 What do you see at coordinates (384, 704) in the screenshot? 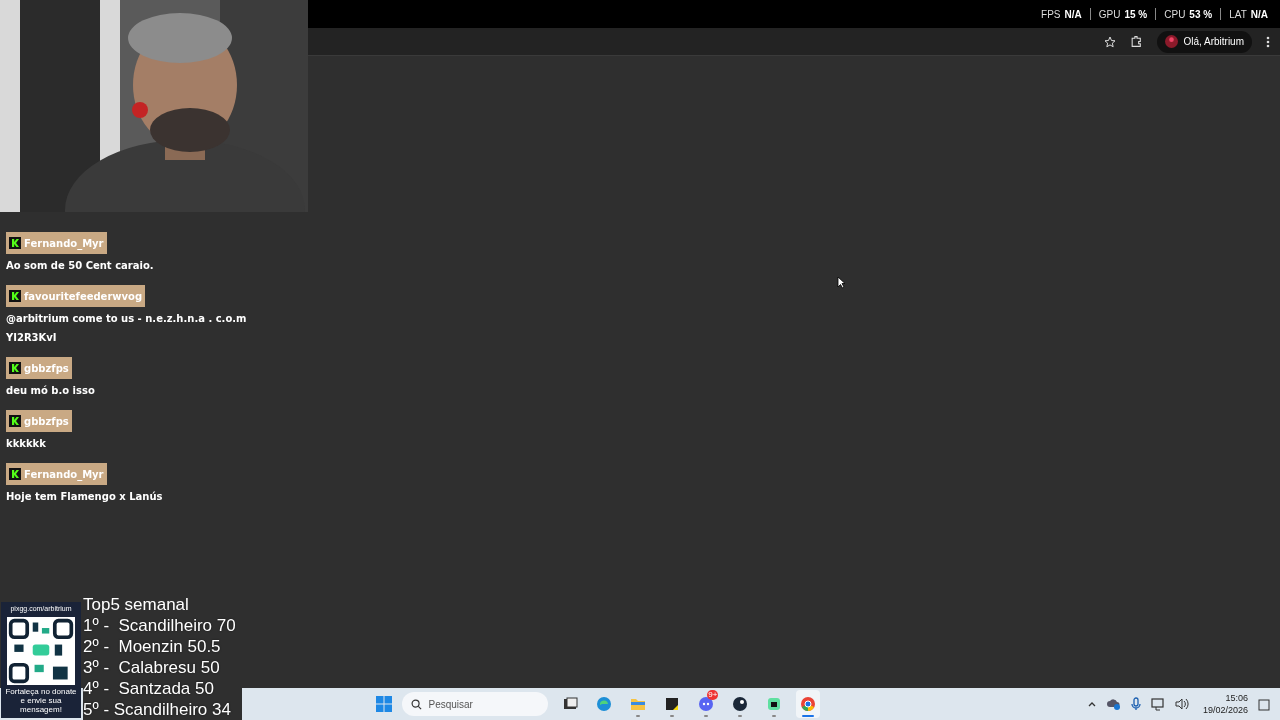
I see `start-icon` at bounding box center [384, 704].